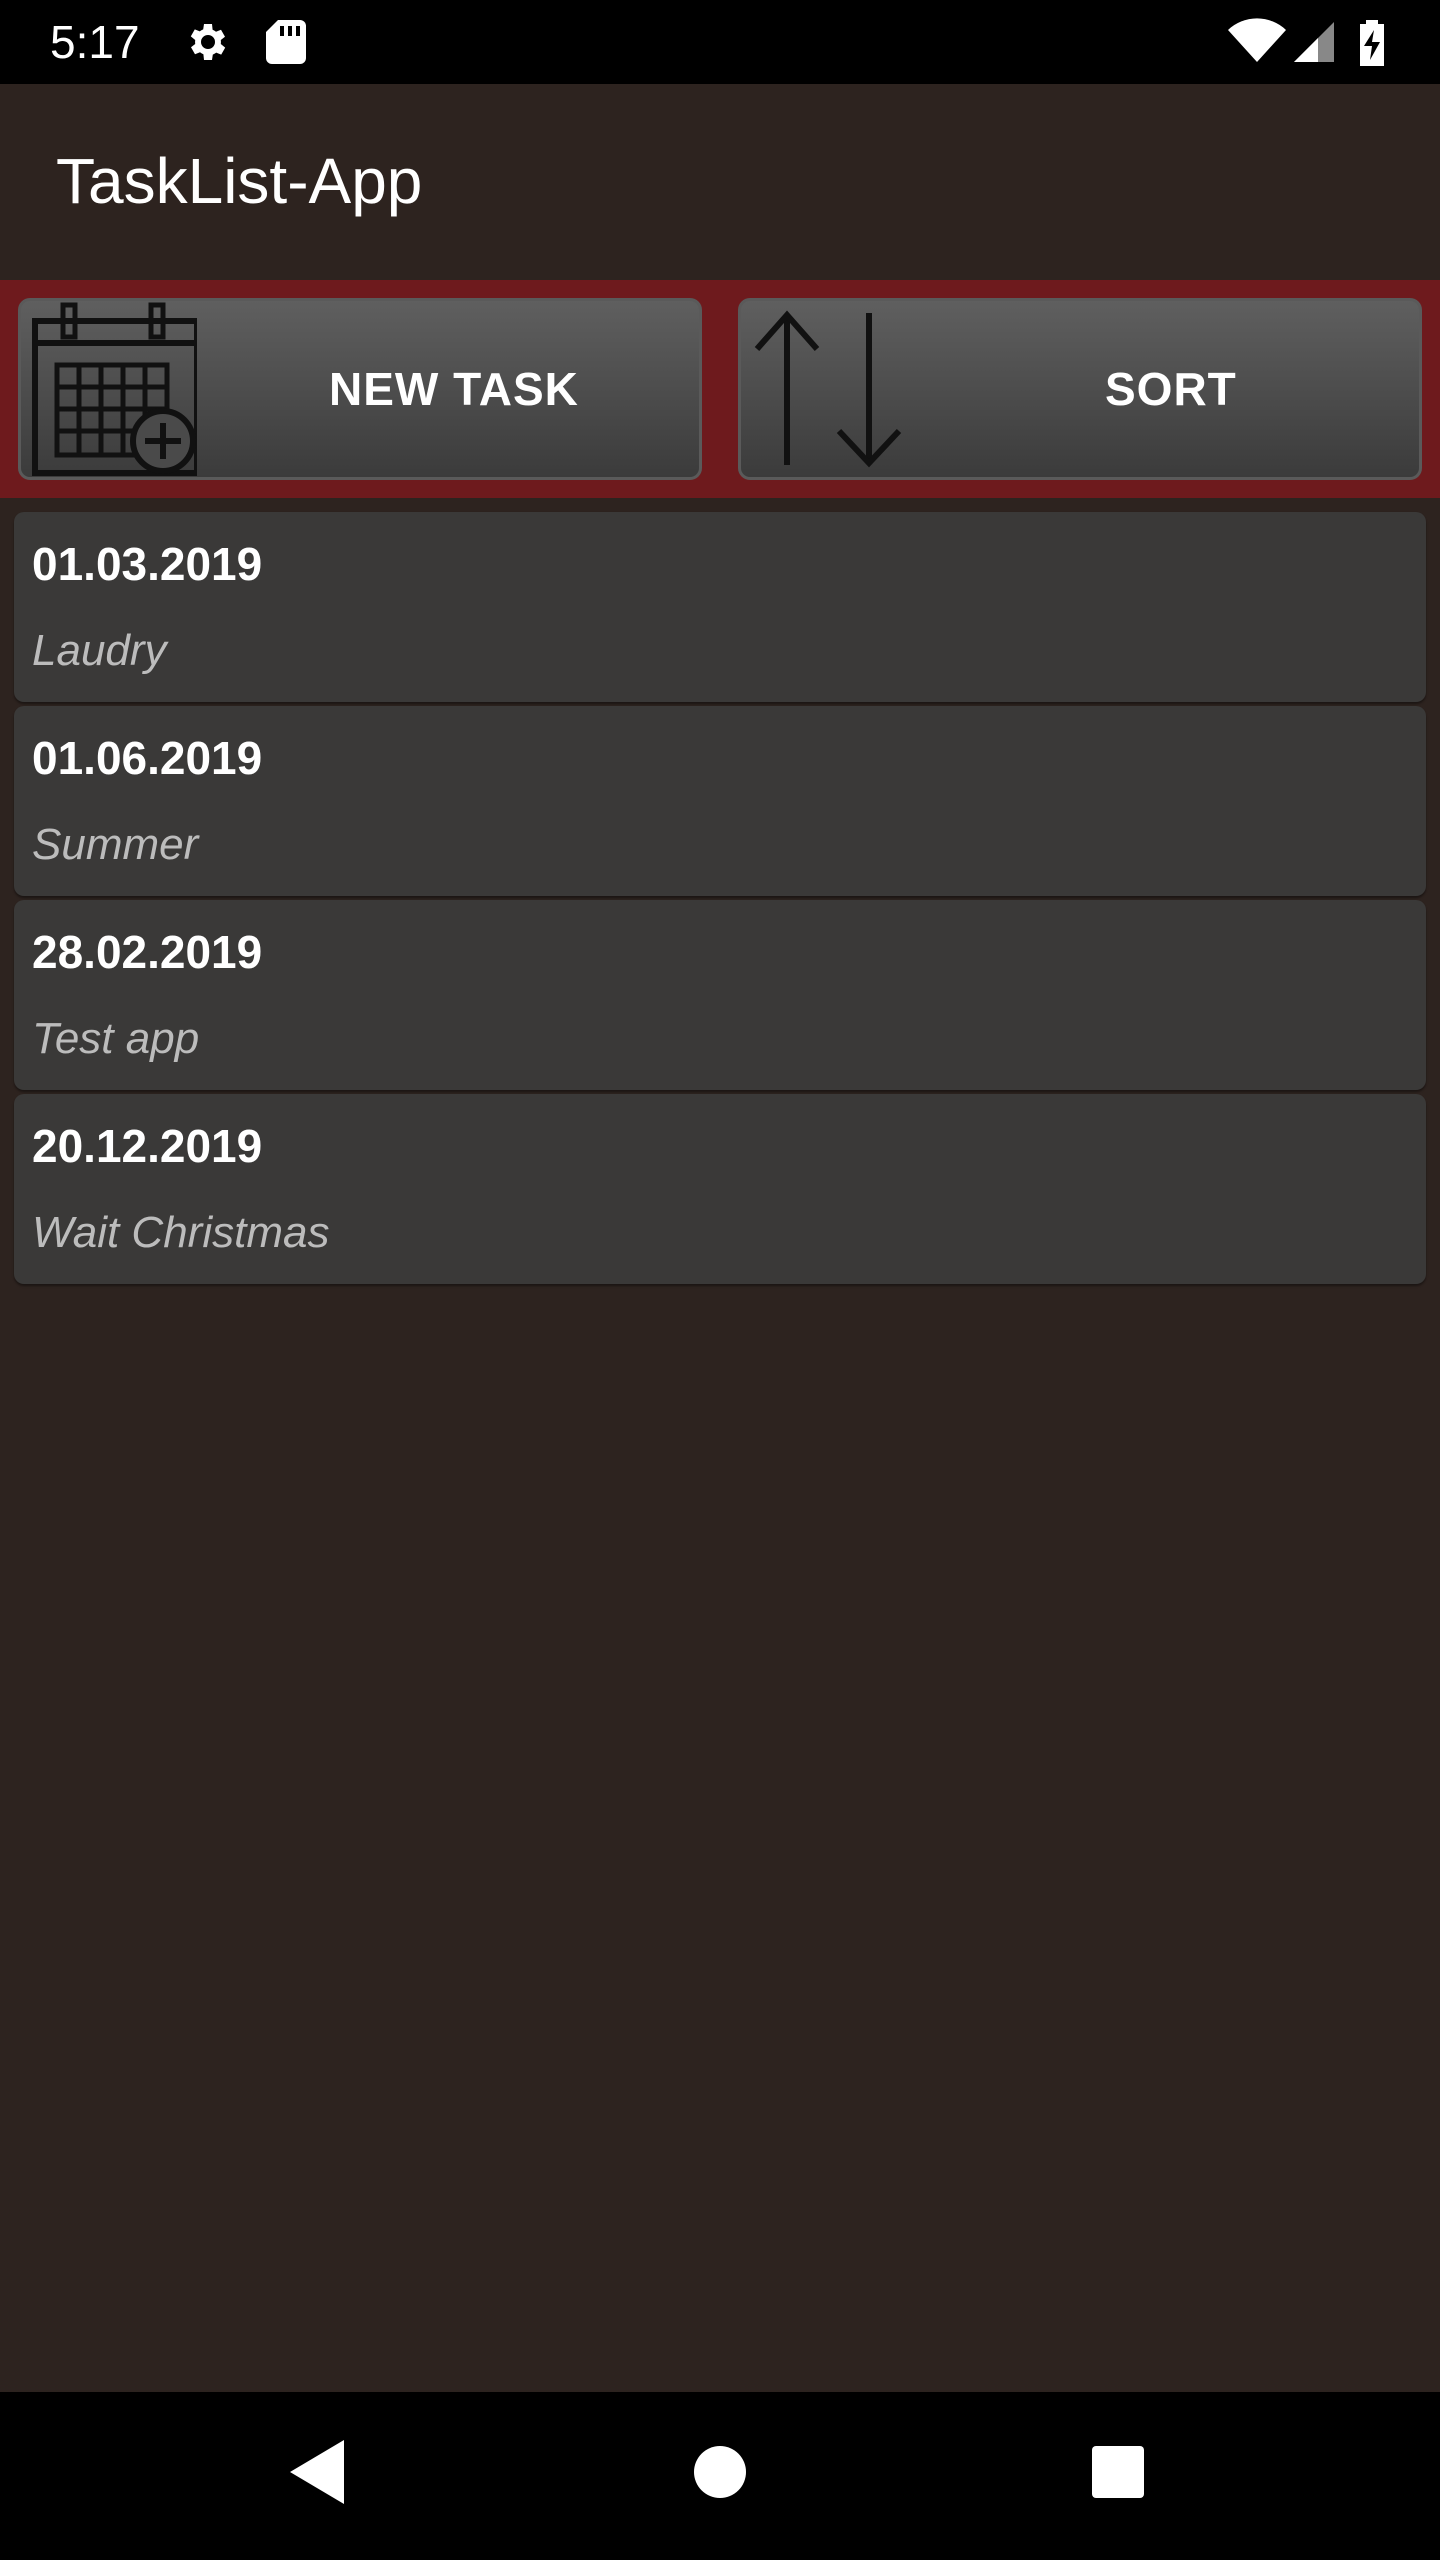 The image size is (1440, 2560). I want to click on status-bar: 5:17, so click(720, 42).